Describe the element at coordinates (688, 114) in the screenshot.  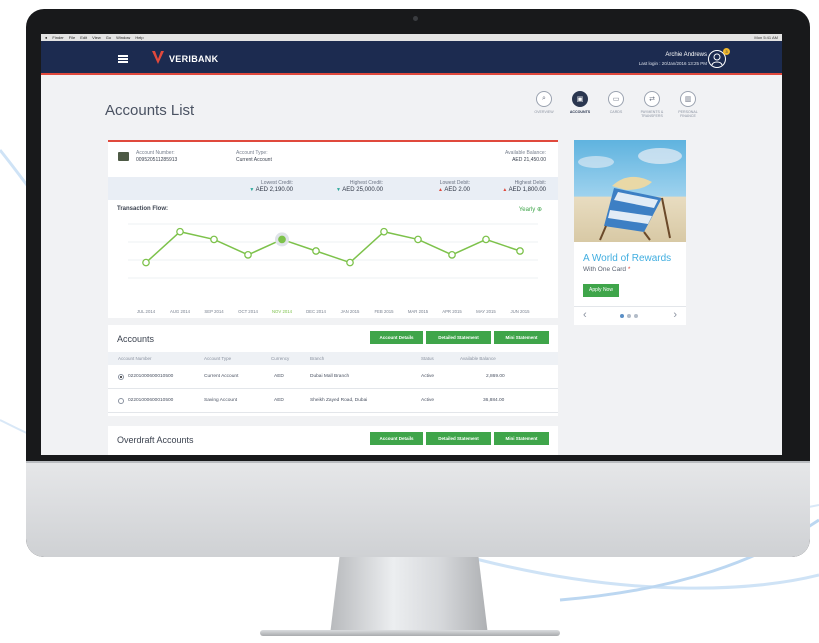
I see `nav-personal-finance-label: PERSONAL FINANCE` at that location.